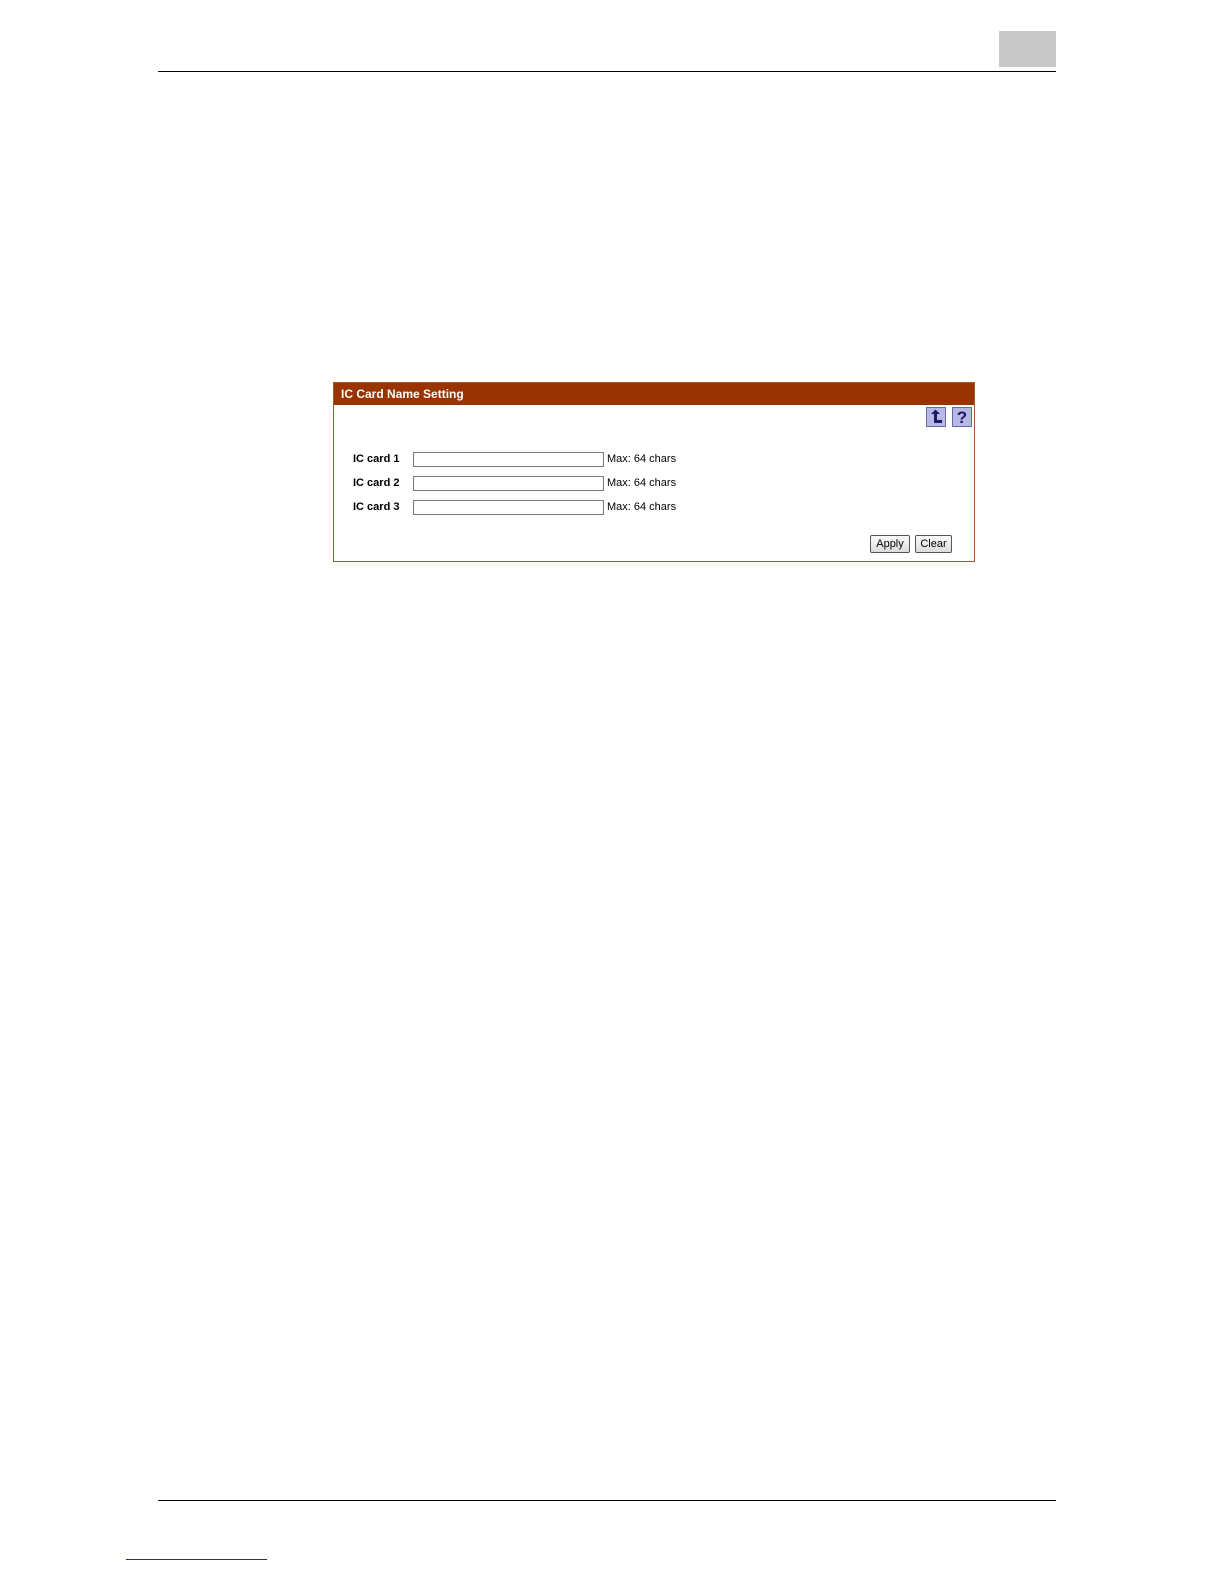  Describe the element at coordinates (607, 1500) in the screenshot. I see `footer-rule` at that location.